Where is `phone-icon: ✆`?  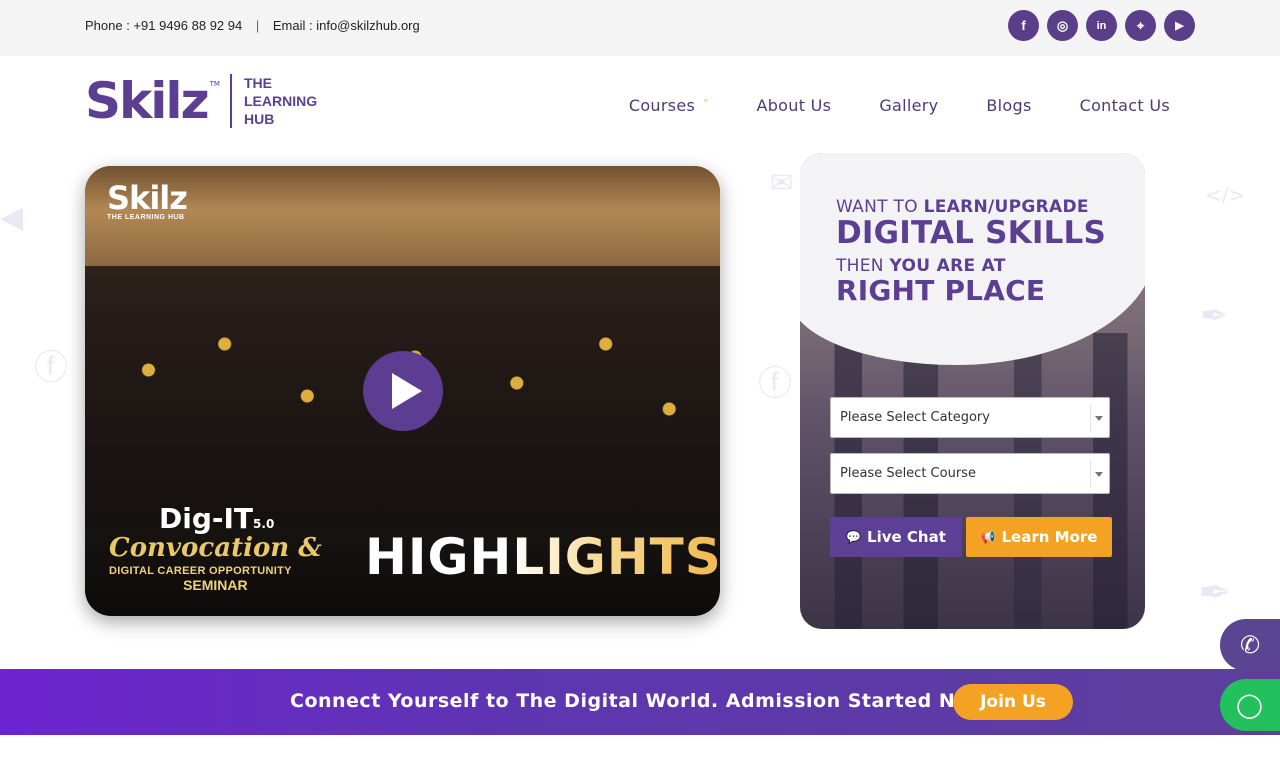 phone-icon: ✆ is located at coordinates (1250, 645).